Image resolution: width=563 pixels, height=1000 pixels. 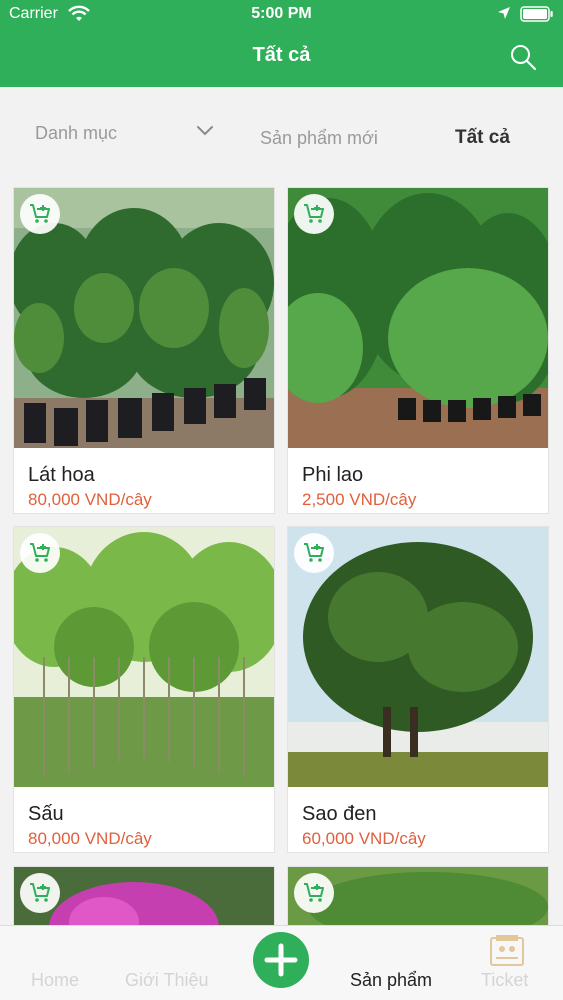 What do you see at coordinates (333, 475) in the screenshot?
I see `product-name: Phi lao` at bounding box center [333, 475].